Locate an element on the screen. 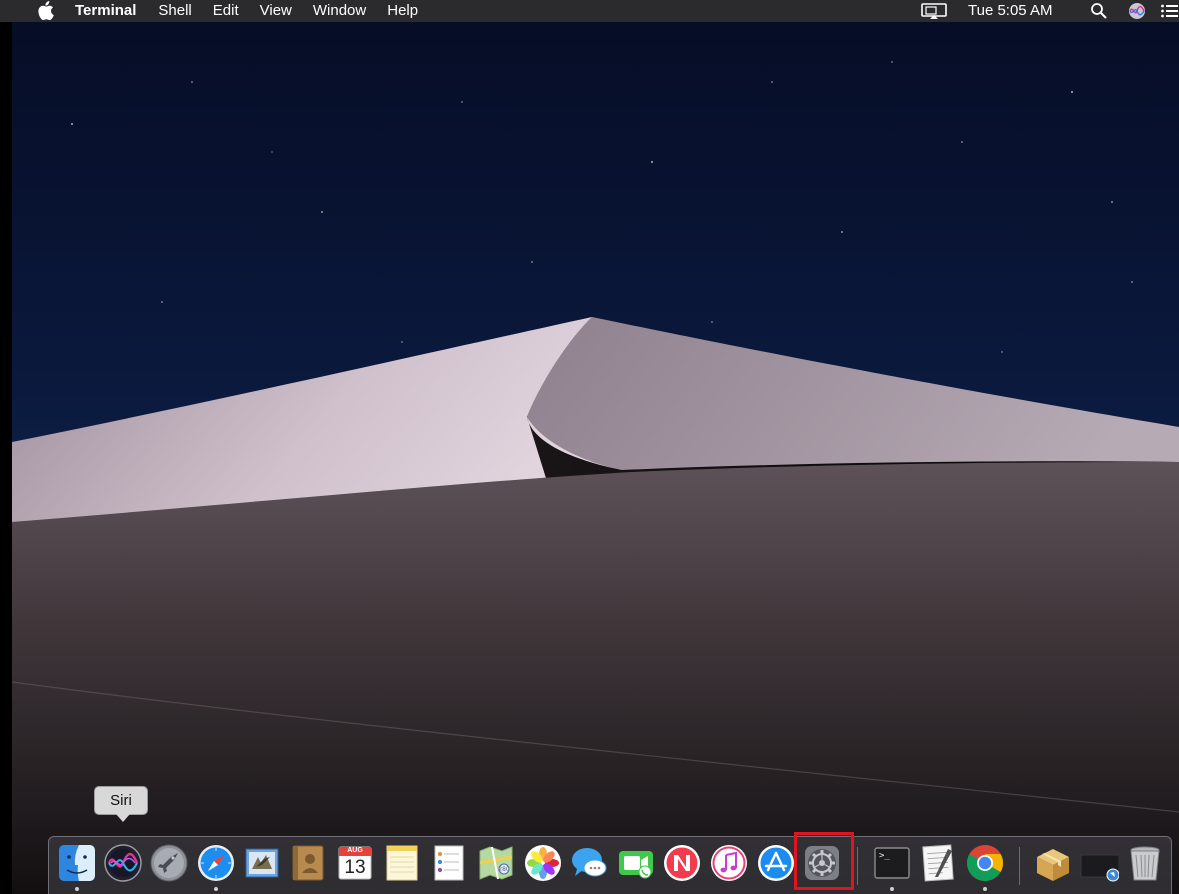 This screenshot has height=894, width=1179. app-store-icon is located at coordinates (776, 863).